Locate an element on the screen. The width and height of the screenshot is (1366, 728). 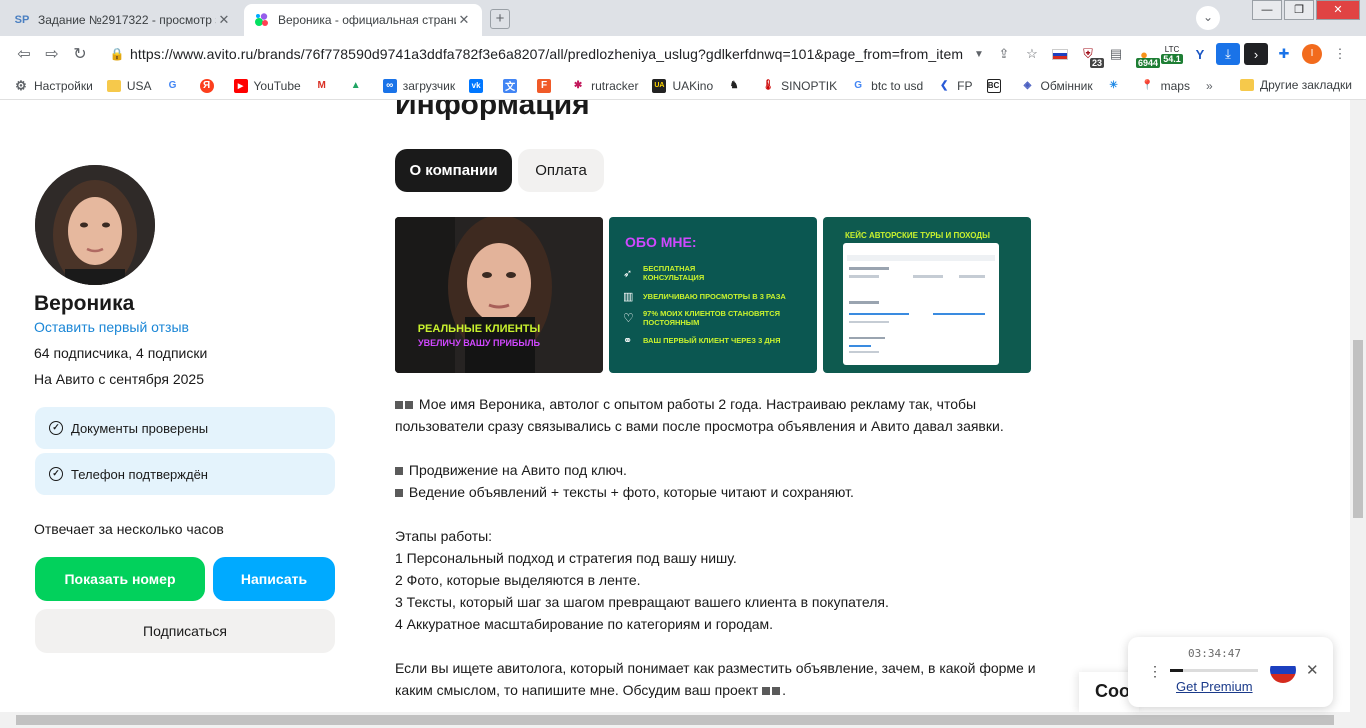
bookmark-youtube: ▶ YouTube is located at coordinates (267, 85).